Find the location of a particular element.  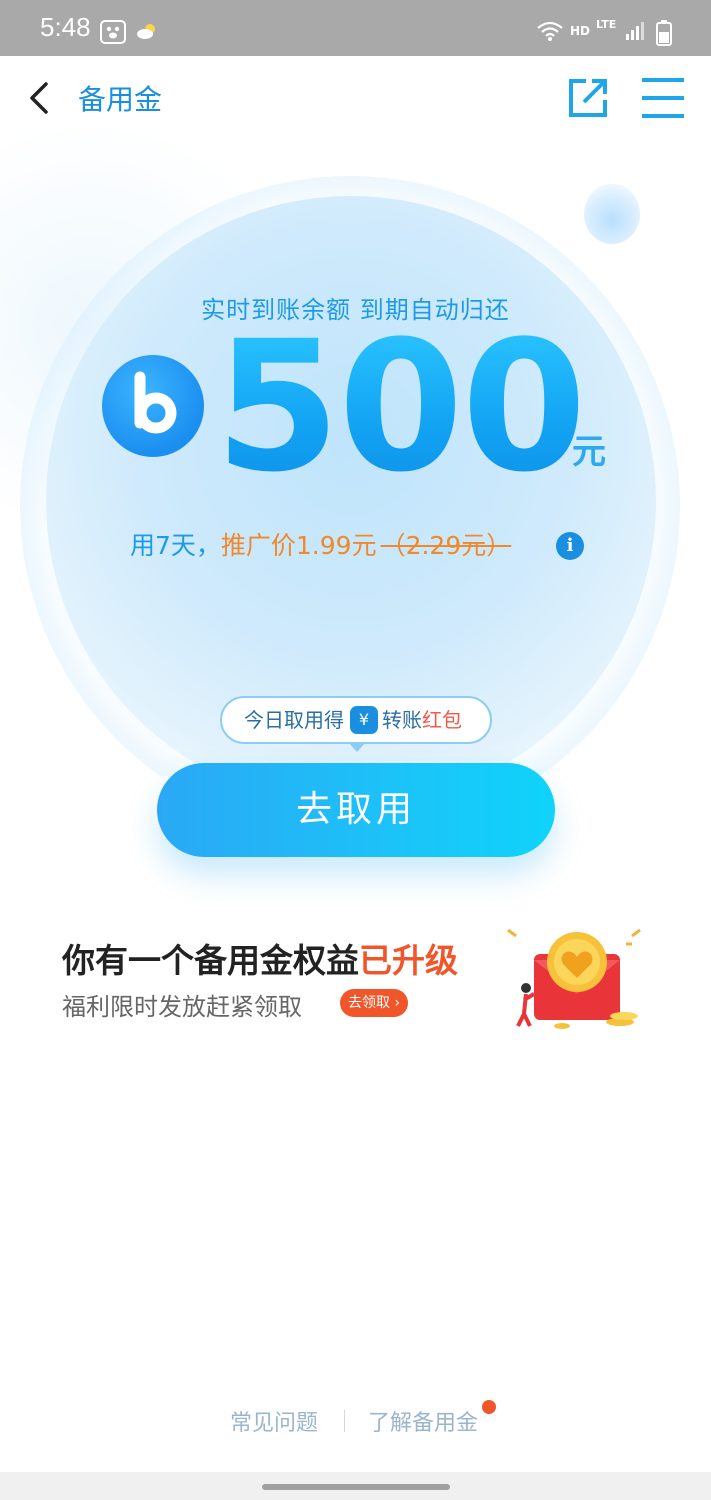

page-title: 备用金 is located at coordinates (120, 99).